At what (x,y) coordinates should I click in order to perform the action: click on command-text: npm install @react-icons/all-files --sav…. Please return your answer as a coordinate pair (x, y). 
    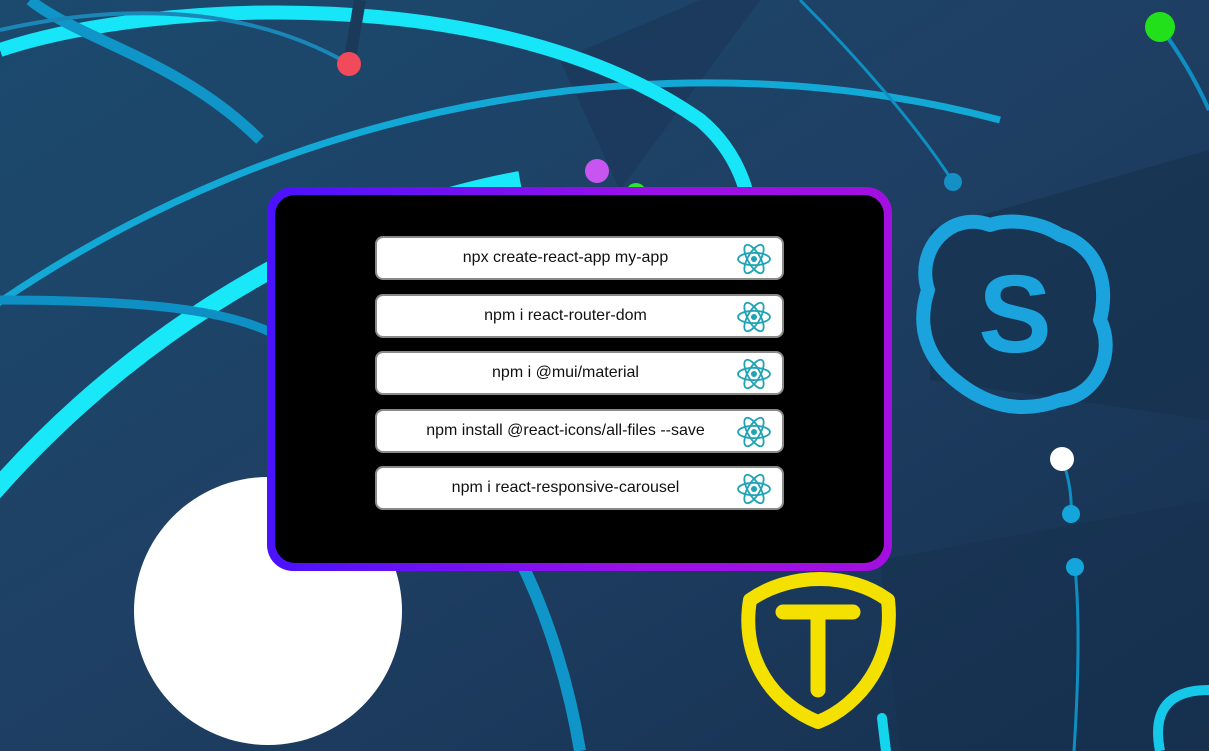
    Looking at the image, I should click on (565, 430).